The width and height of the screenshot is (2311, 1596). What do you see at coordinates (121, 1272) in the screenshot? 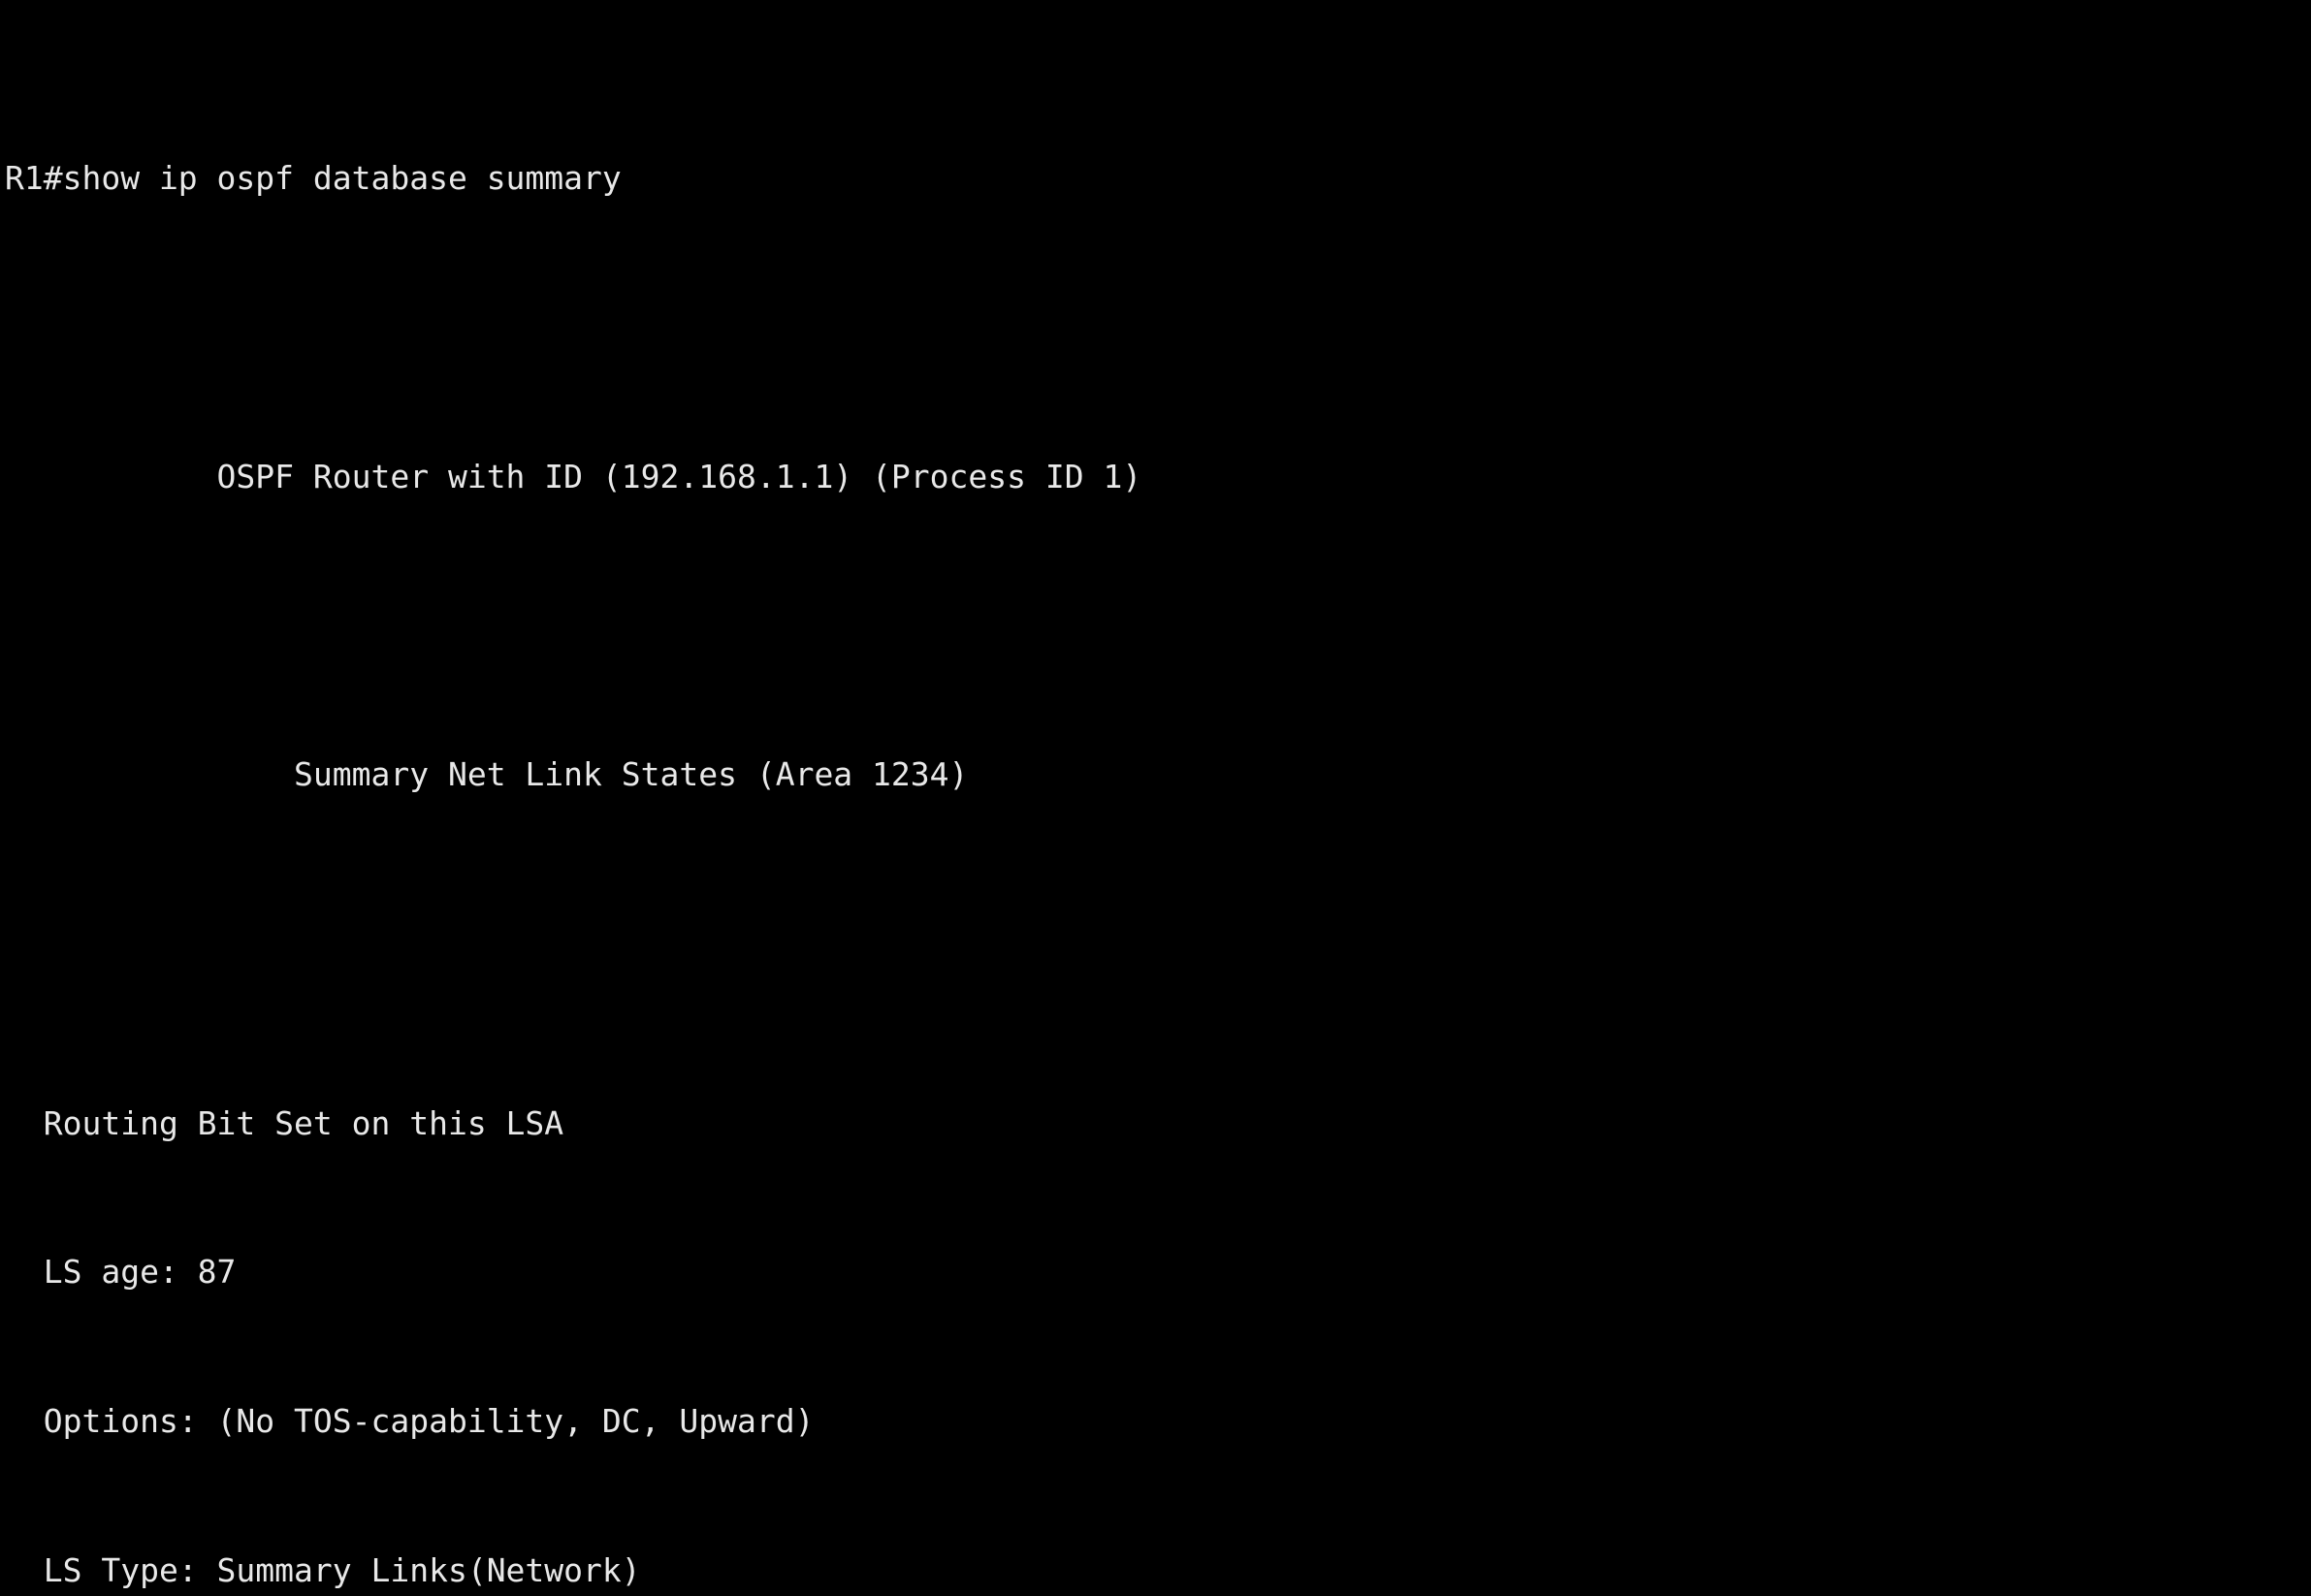
I see `lsa1-ls-age: LS age: 87` at bounding box center [121, 1272].